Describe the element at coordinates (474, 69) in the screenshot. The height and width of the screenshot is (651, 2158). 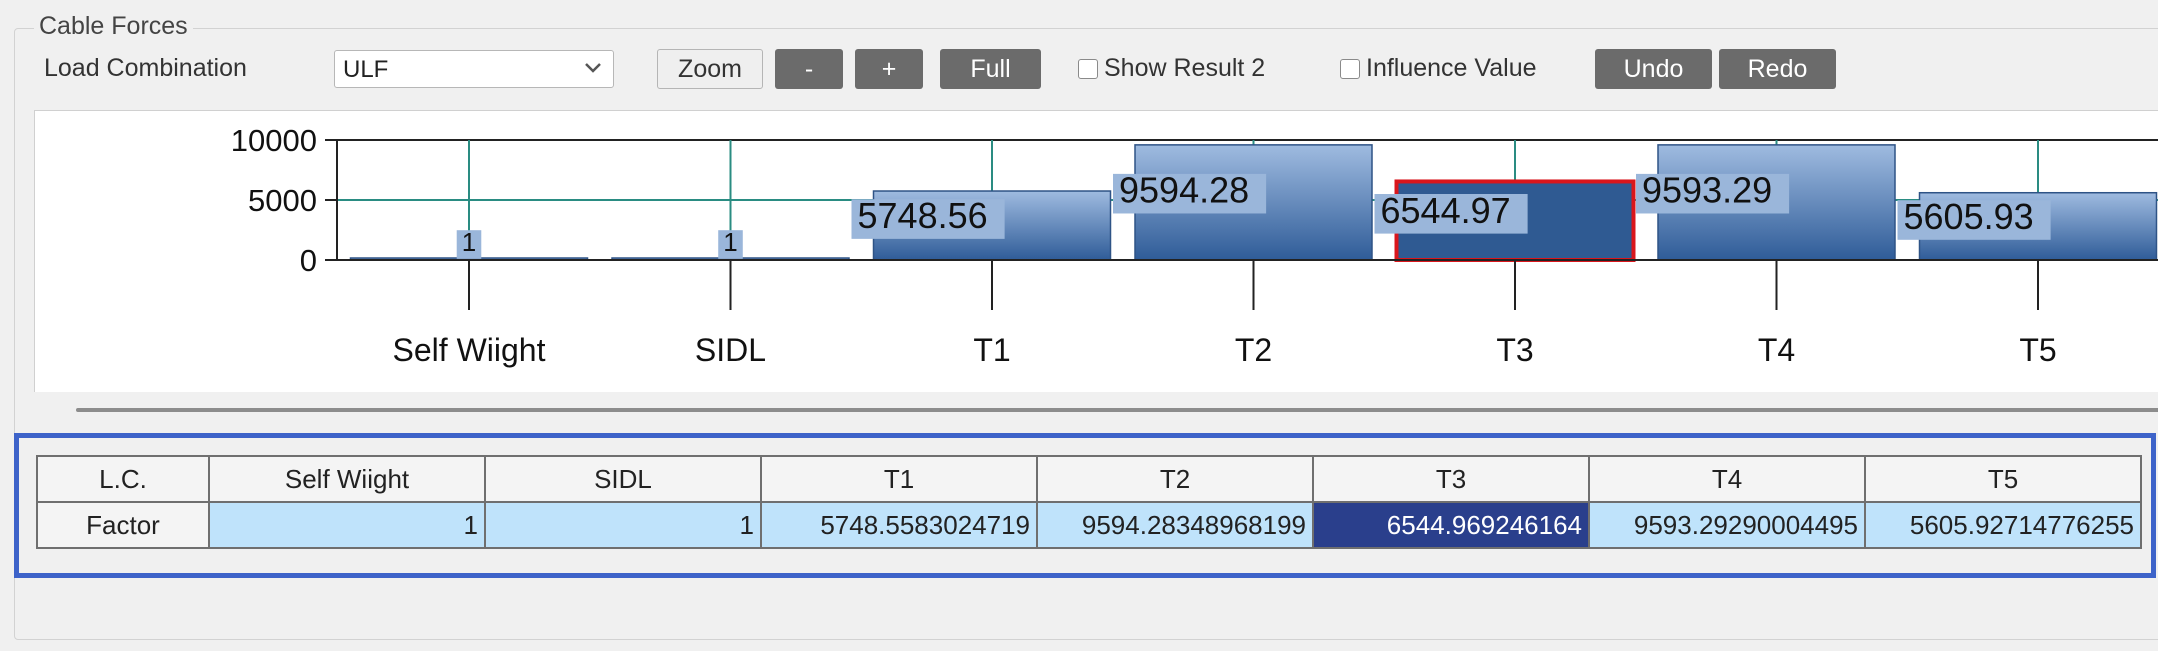
I see `load-combination-select: ULF` at that location.